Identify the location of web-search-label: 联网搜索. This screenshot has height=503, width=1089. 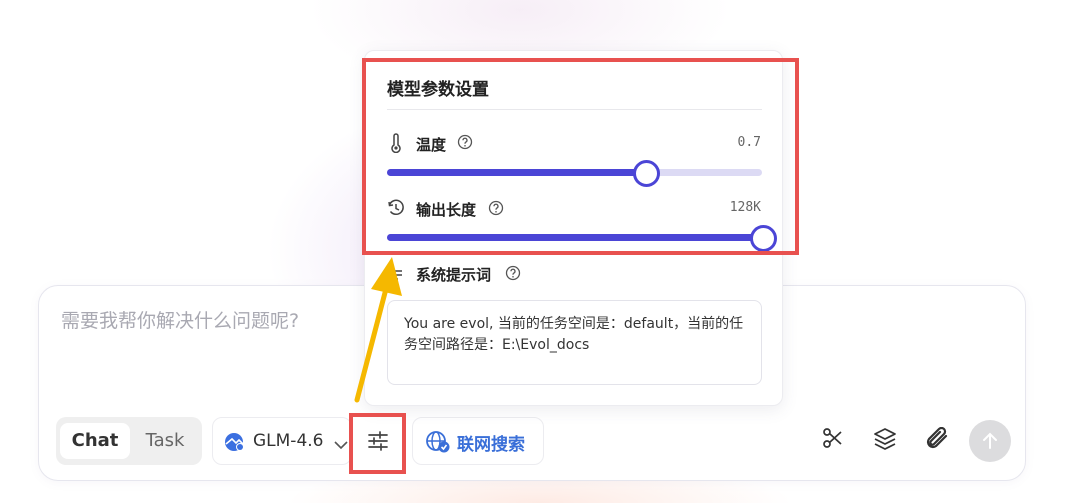
(491, 445).